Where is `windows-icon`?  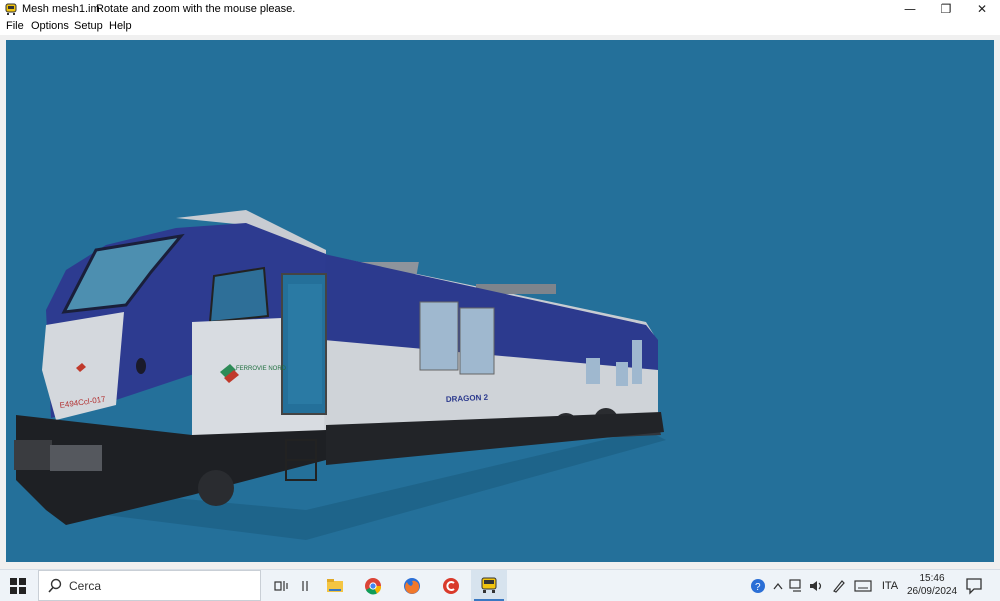 windows-icon is located at coordinates (18, 585).